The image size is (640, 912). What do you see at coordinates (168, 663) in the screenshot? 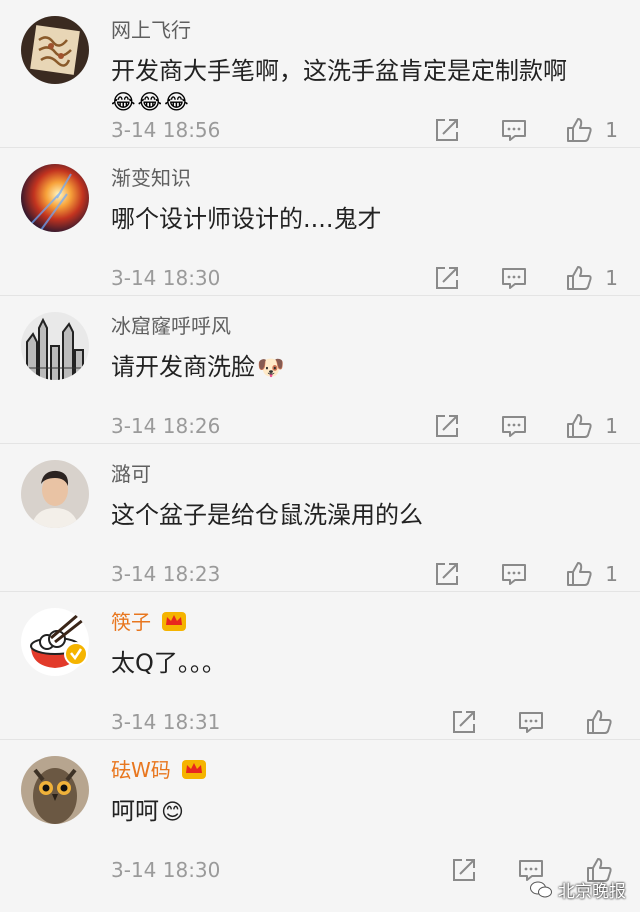
I see `comment-text: 太Q了。。。` at bounding box center [168, 663].